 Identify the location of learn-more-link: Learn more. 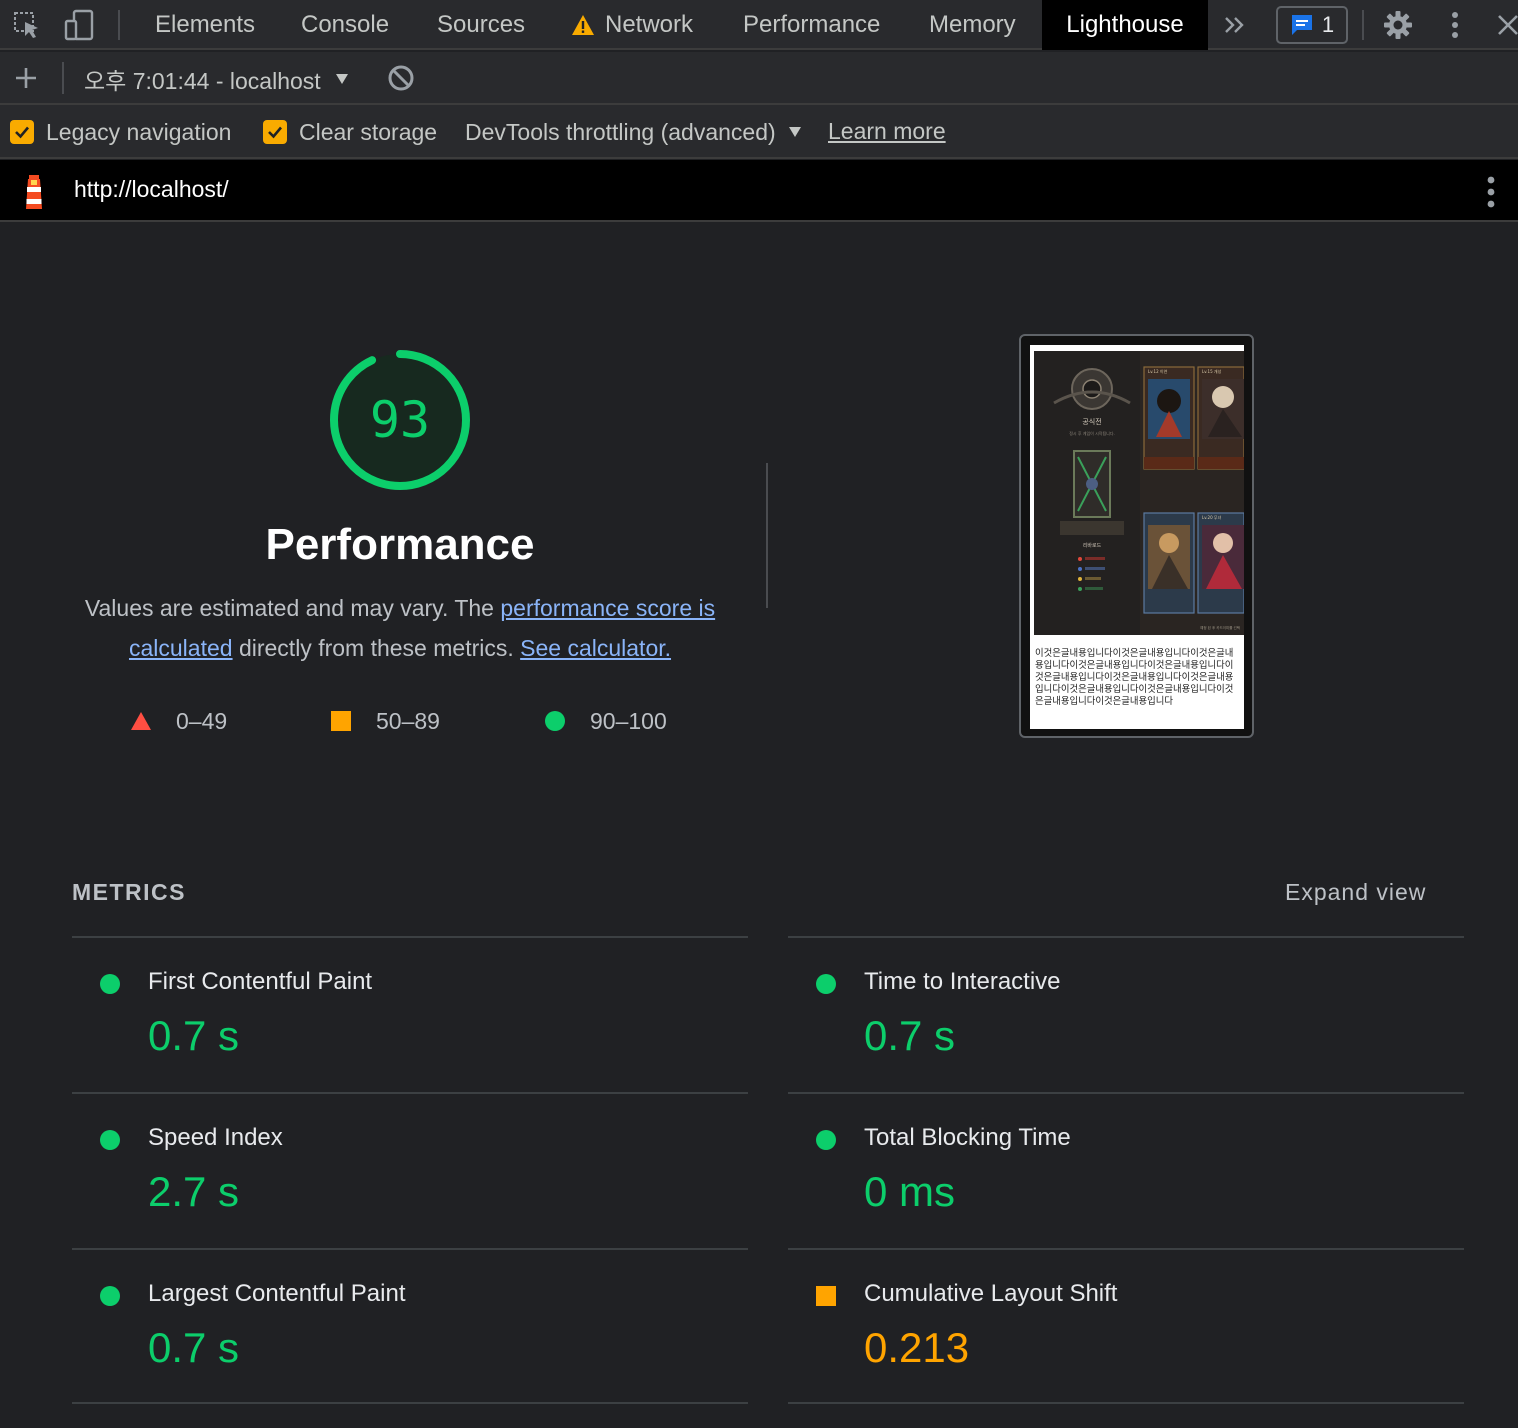
(887, 131).